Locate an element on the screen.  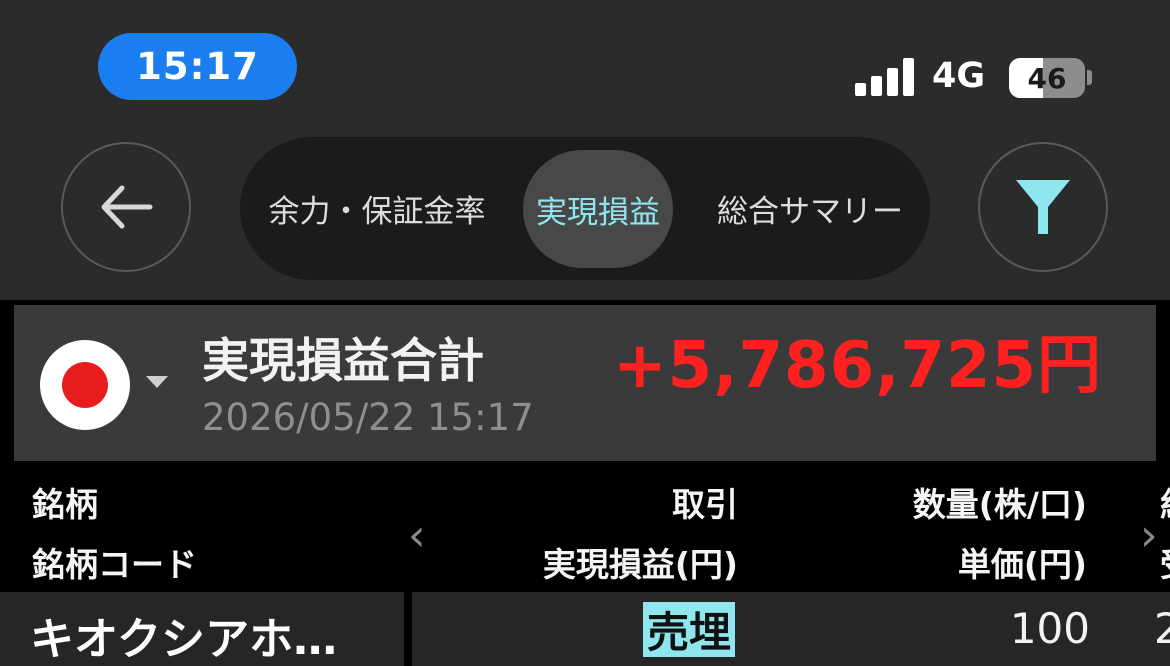
header-pnl: 実現損益(円) is located at coordinates (640, 564).